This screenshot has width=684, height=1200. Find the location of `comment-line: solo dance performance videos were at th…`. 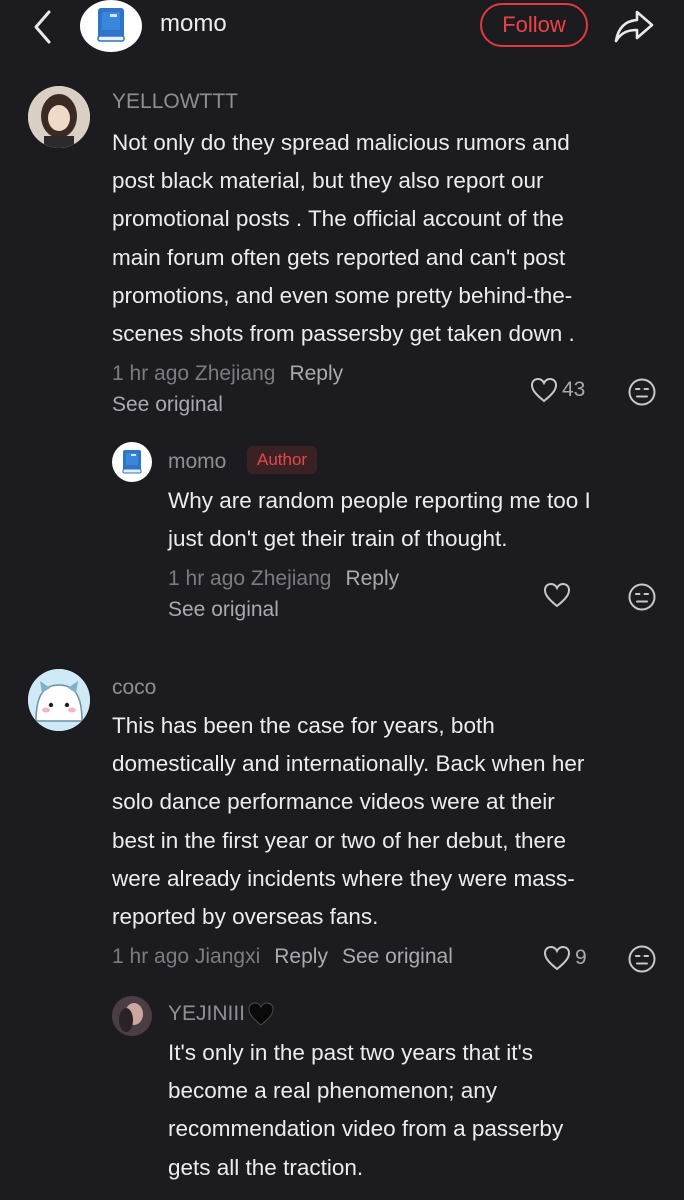

comment-line: solo dance performance videos were at th… is located at coordinates (333, 802).